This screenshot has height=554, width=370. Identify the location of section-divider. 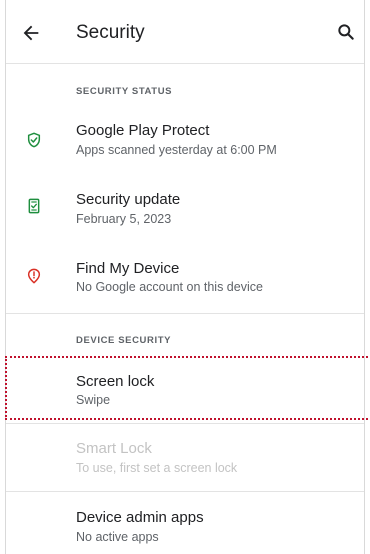
(185, 313).